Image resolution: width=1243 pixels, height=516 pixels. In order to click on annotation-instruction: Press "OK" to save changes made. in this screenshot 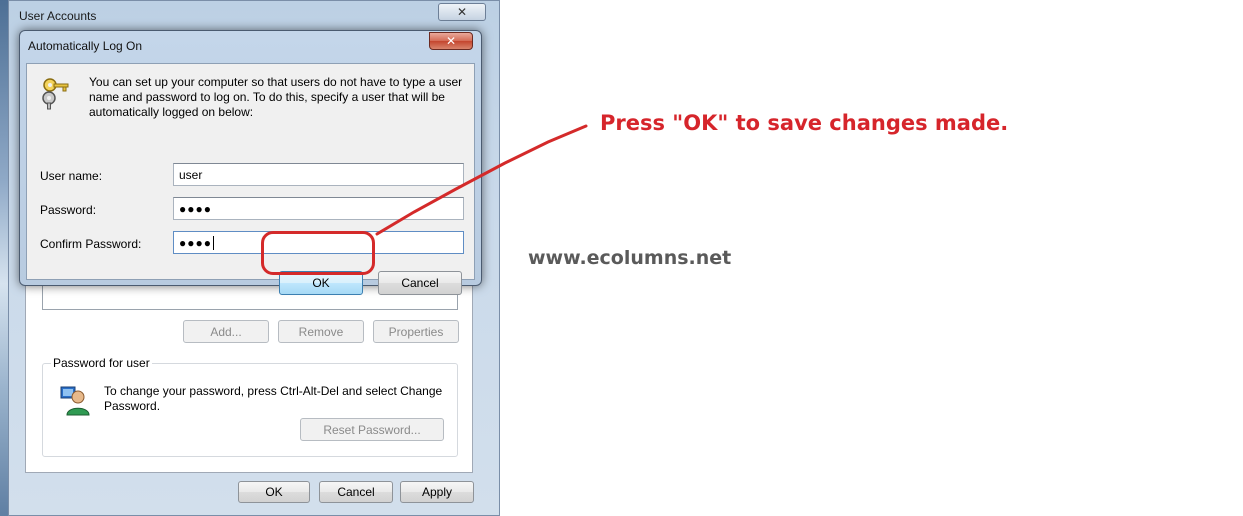, I will do `click(804, 123)`.